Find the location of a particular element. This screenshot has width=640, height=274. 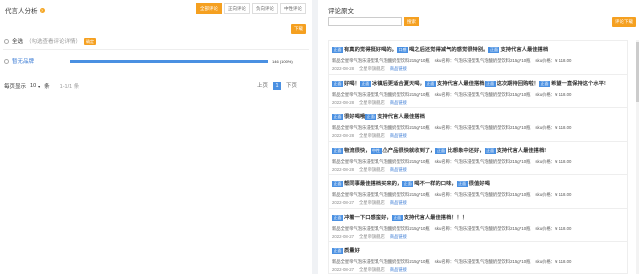

sentiment-tabs: 全部评论 正向评论 负向评论 中性评论 is located at coordinates (250, 8).